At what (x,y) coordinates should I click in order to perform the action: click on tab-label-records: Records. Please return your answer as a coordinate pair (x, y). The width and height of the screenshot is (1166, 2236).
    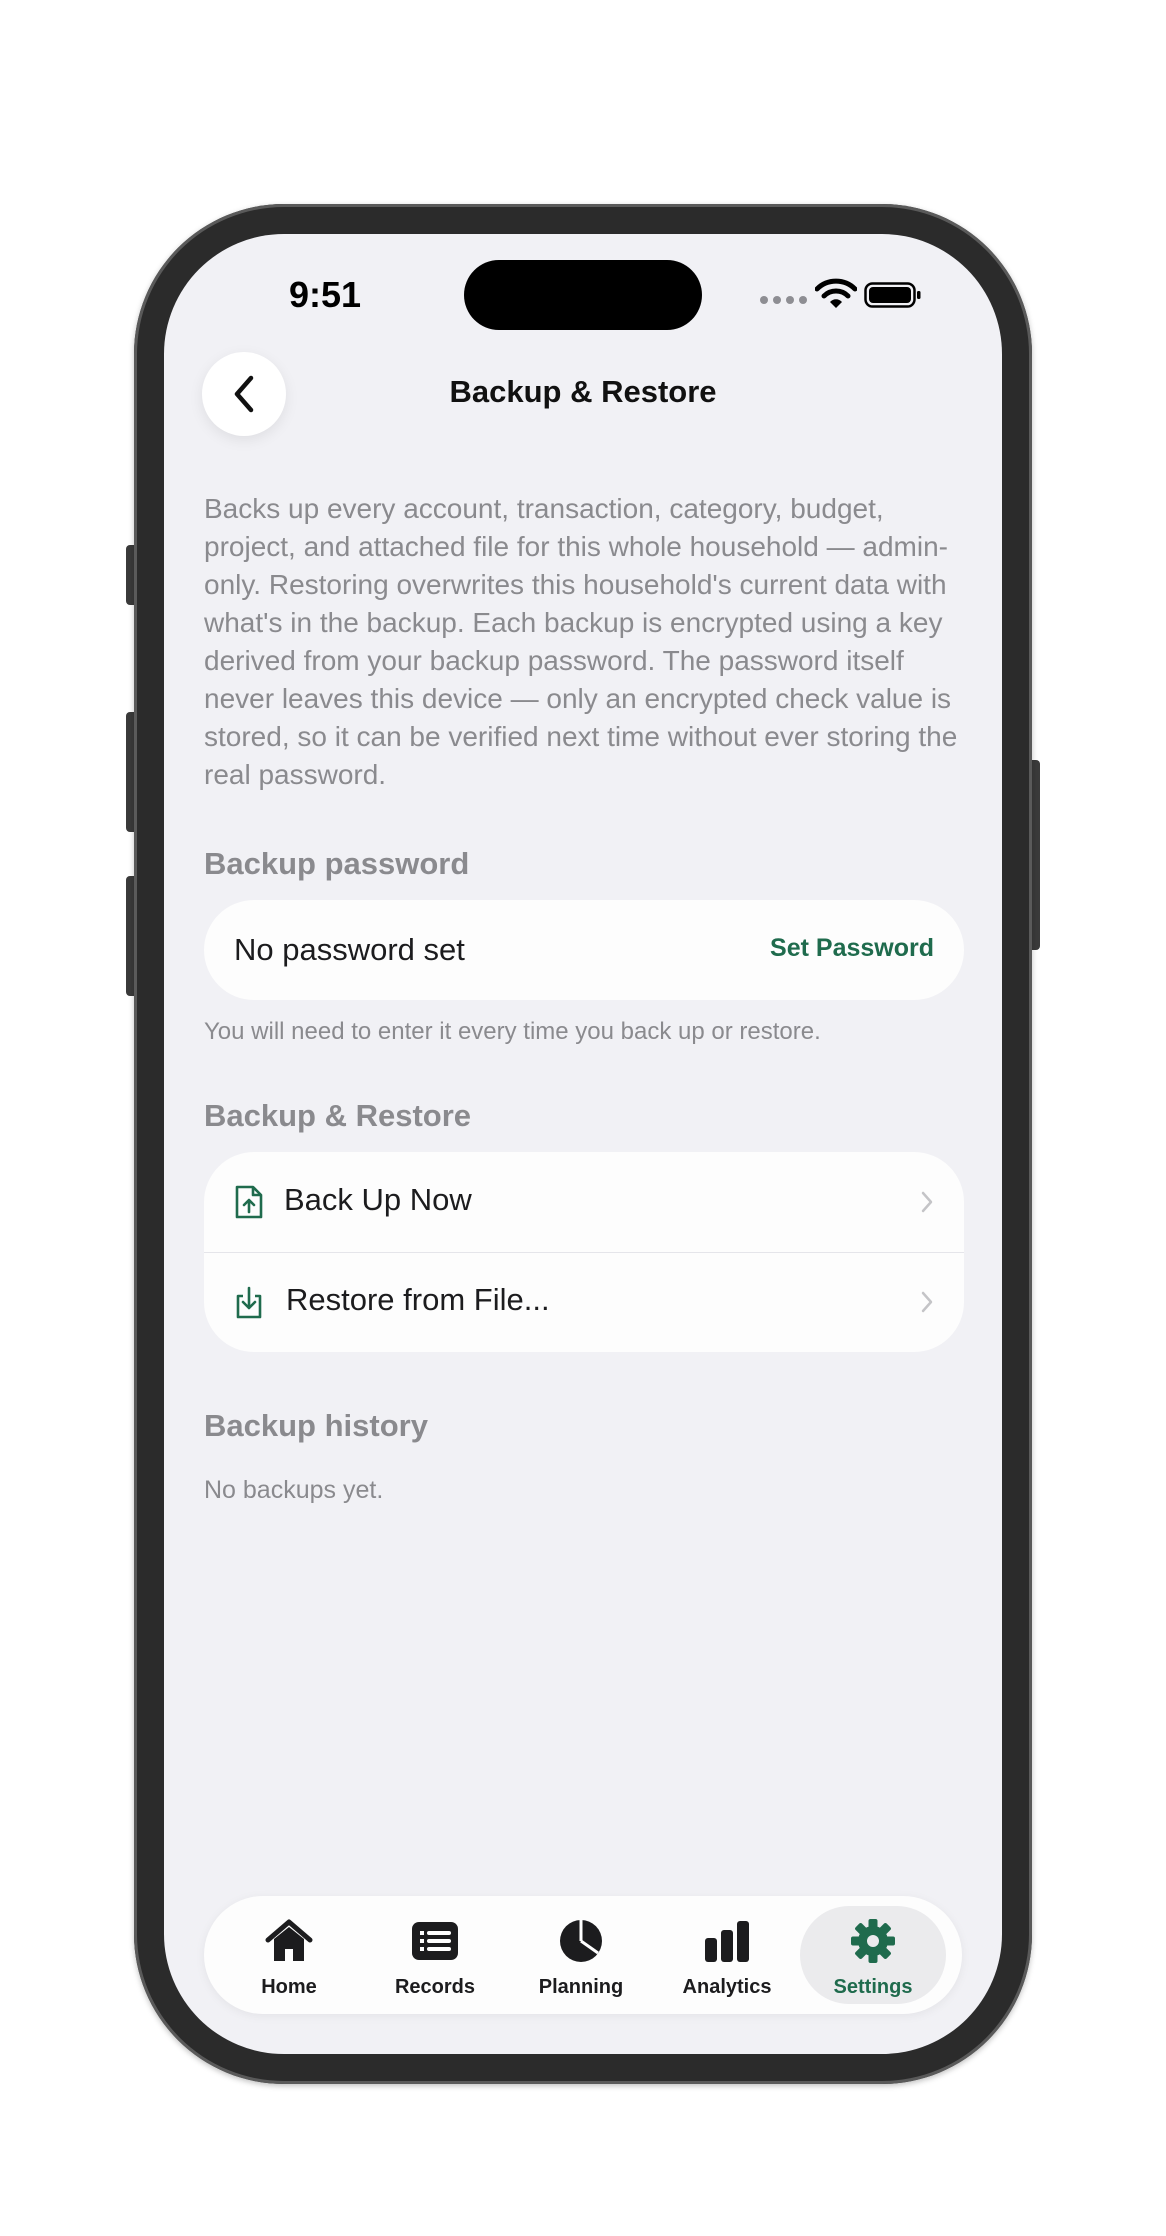
    Looking at the image, I should click on (435, 1987).